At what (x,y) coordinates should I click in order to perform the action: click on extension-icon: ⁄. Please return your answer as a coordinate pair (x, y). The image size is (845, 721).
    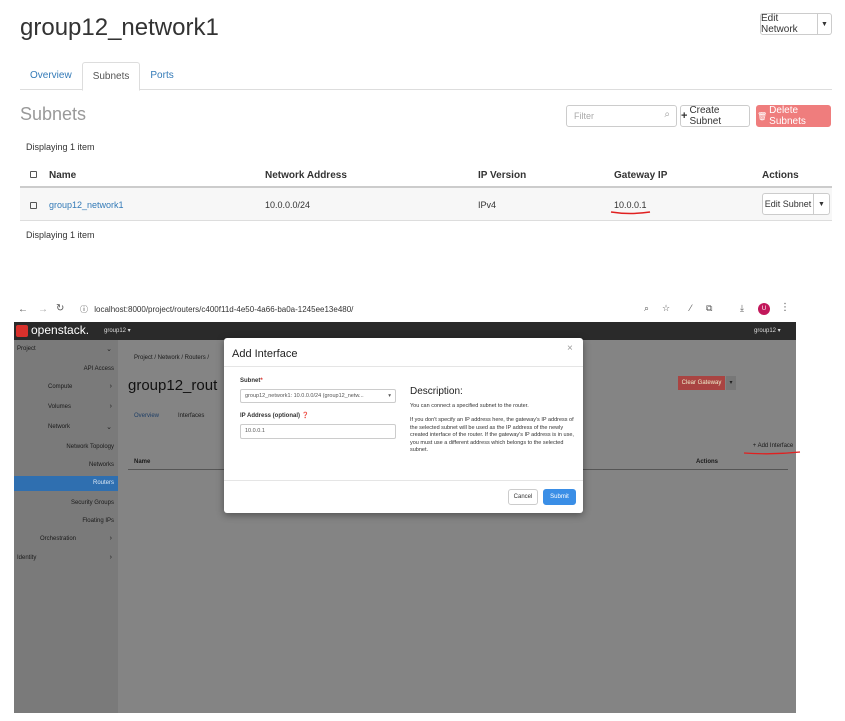
    Looking at the image, I should click on (691, 308).